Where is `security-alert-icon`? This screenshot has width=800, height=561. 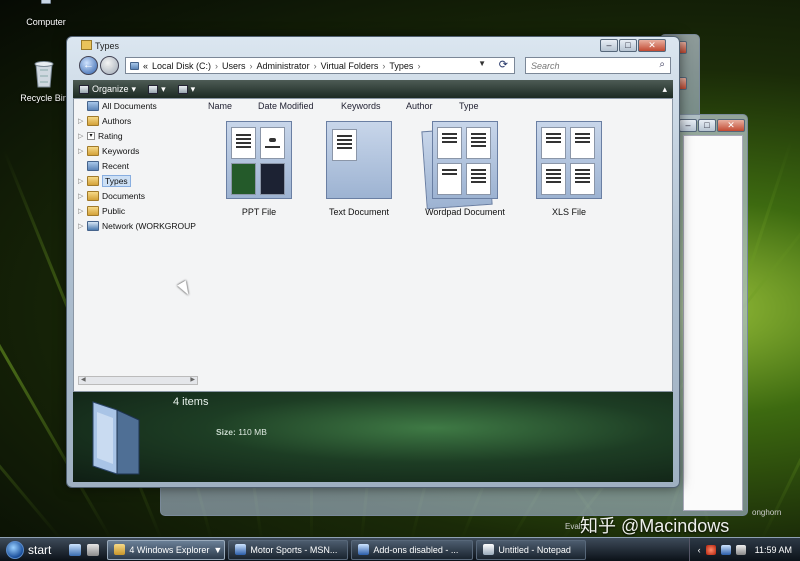
security-alert-icon is located at coordinates (710, 549).